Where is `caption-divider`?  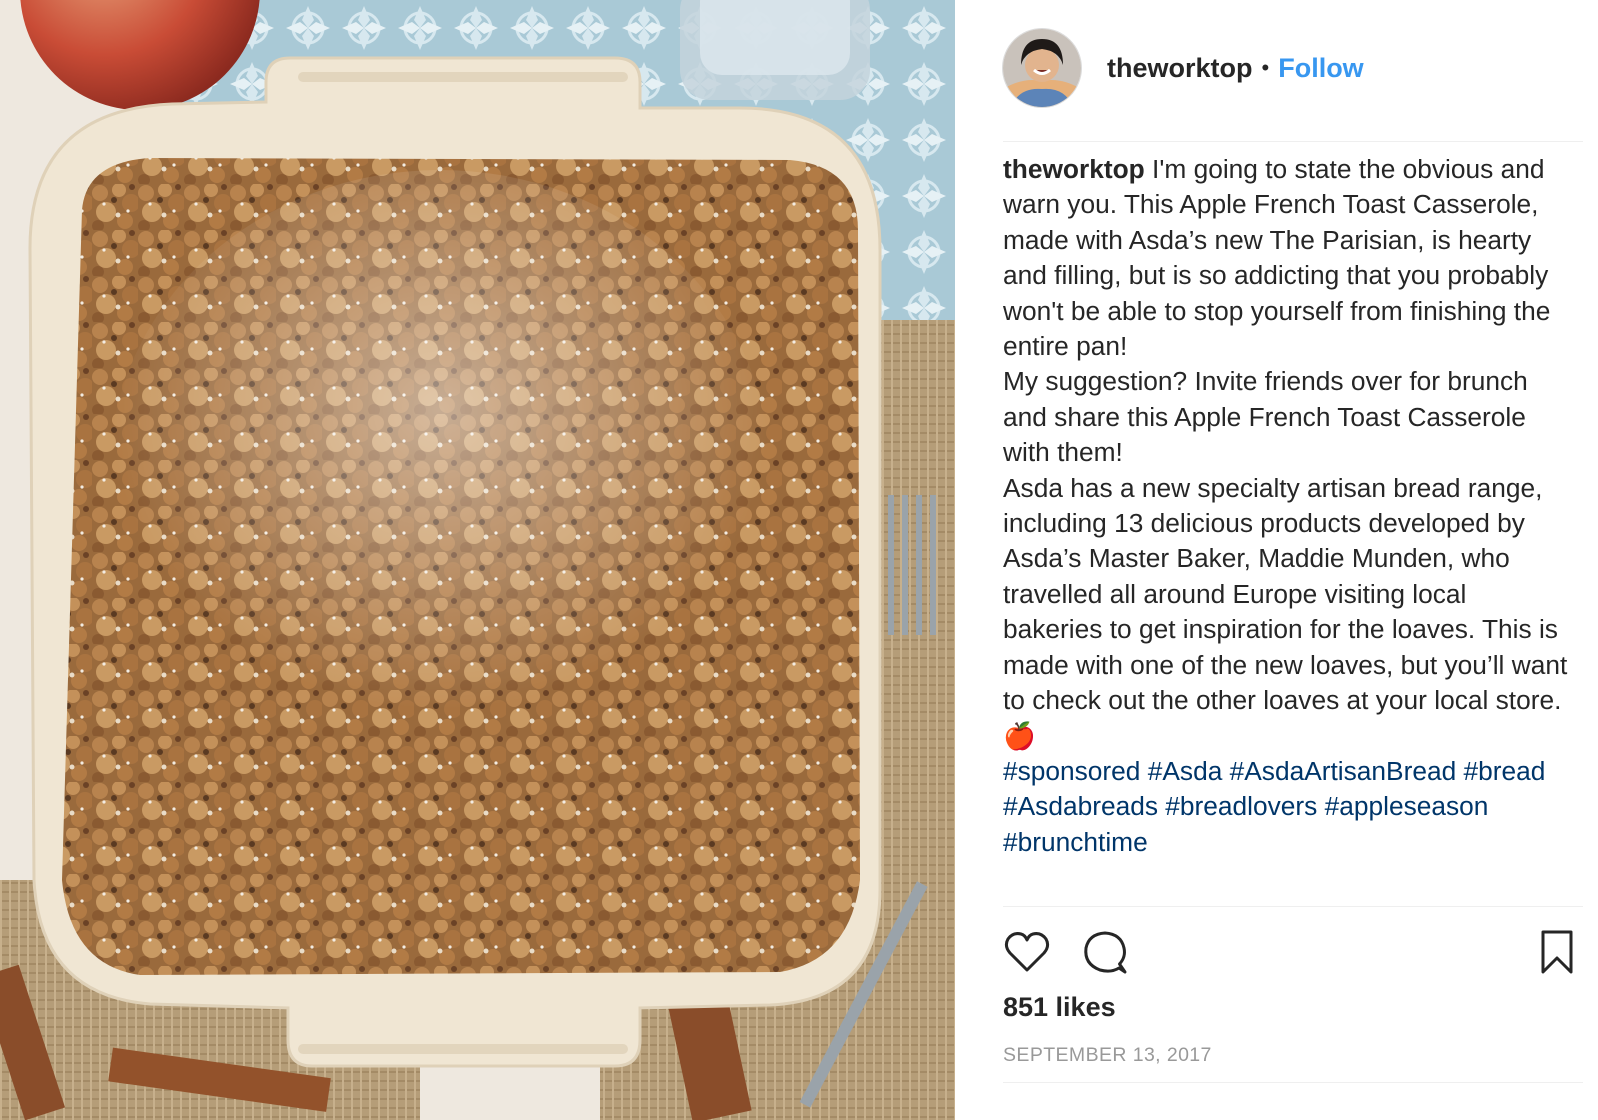 caption-divider is located at coordinates (1293, 906).